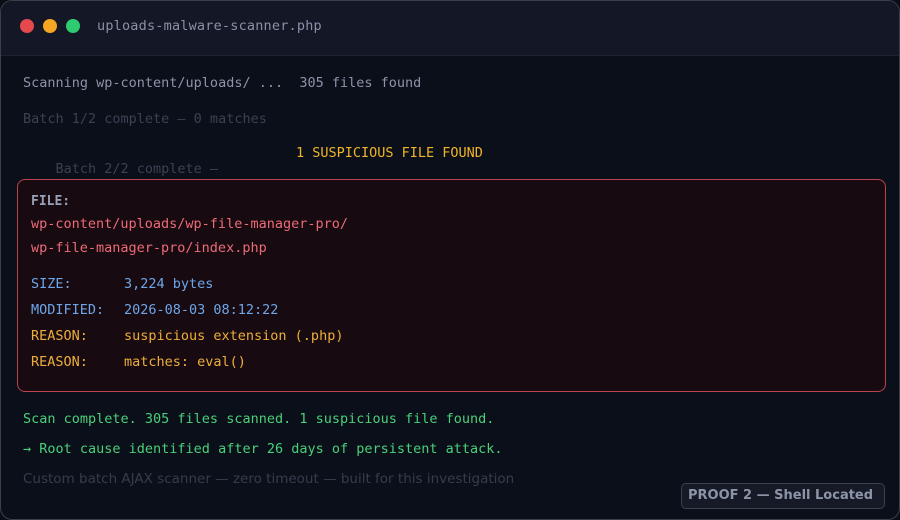  I want to click on minimize-button, so click(50, 26).